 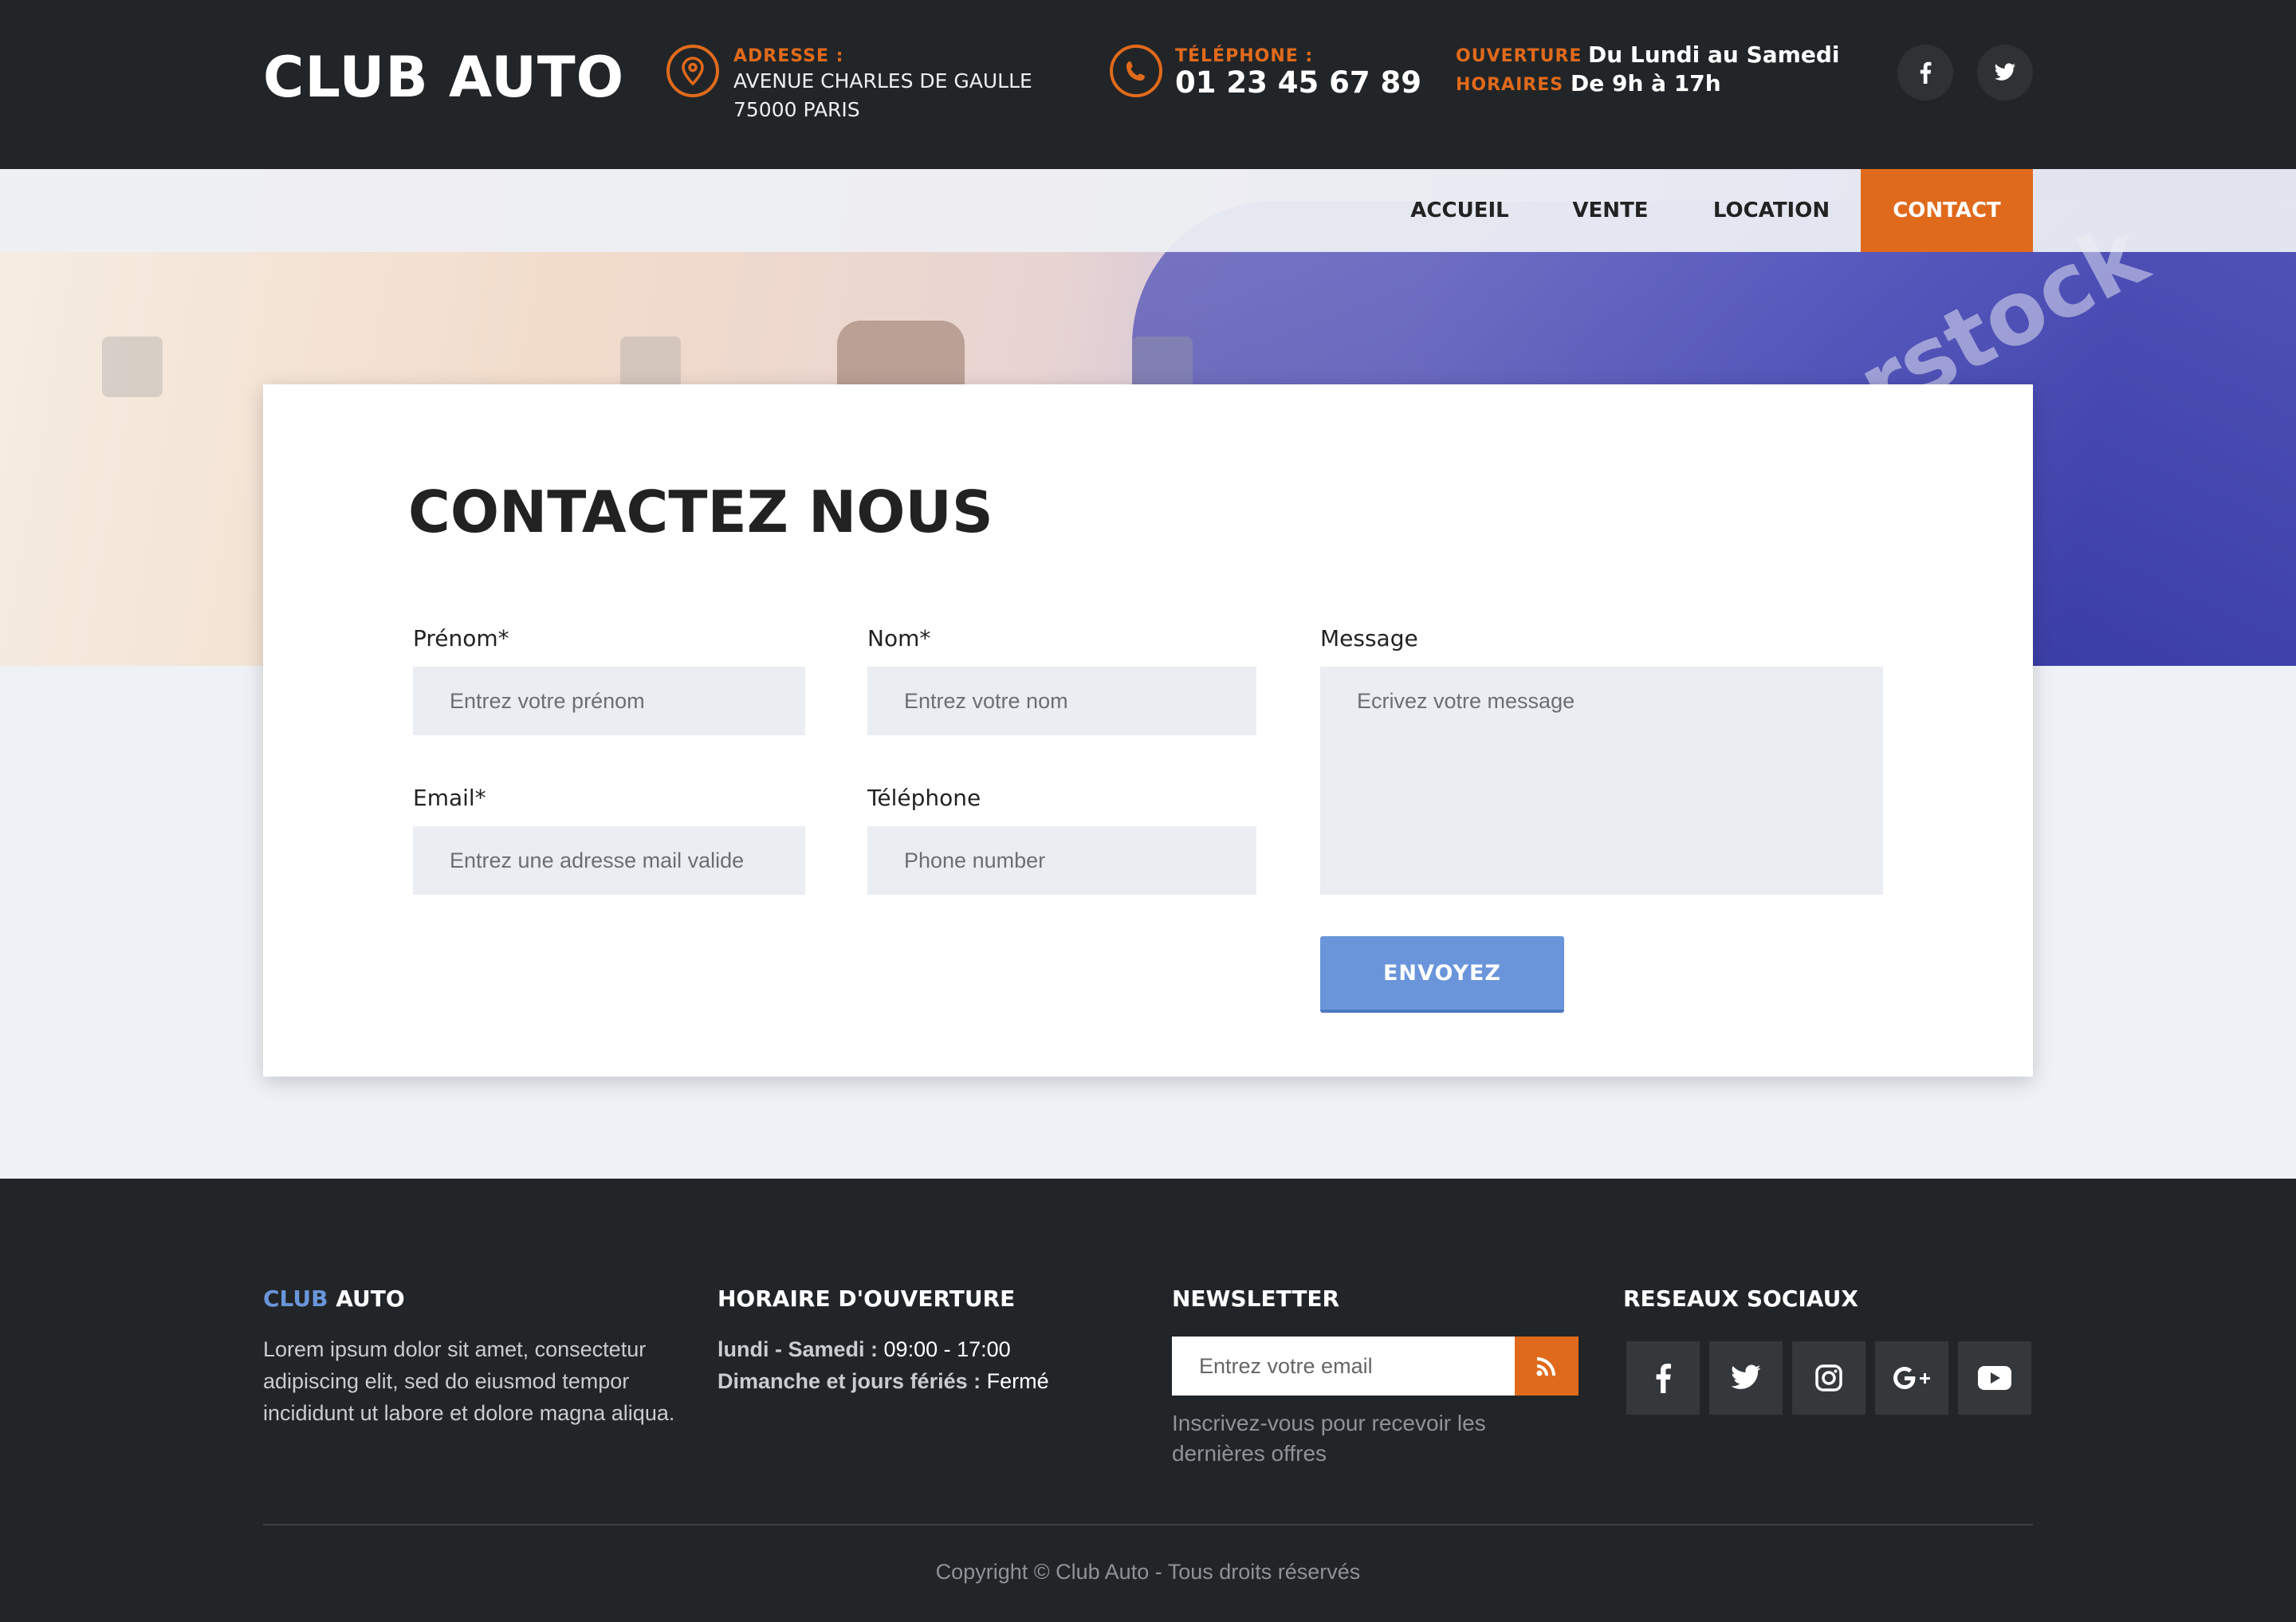 I want to click on newsletter-email-input, so click(x=1343, y=1366).